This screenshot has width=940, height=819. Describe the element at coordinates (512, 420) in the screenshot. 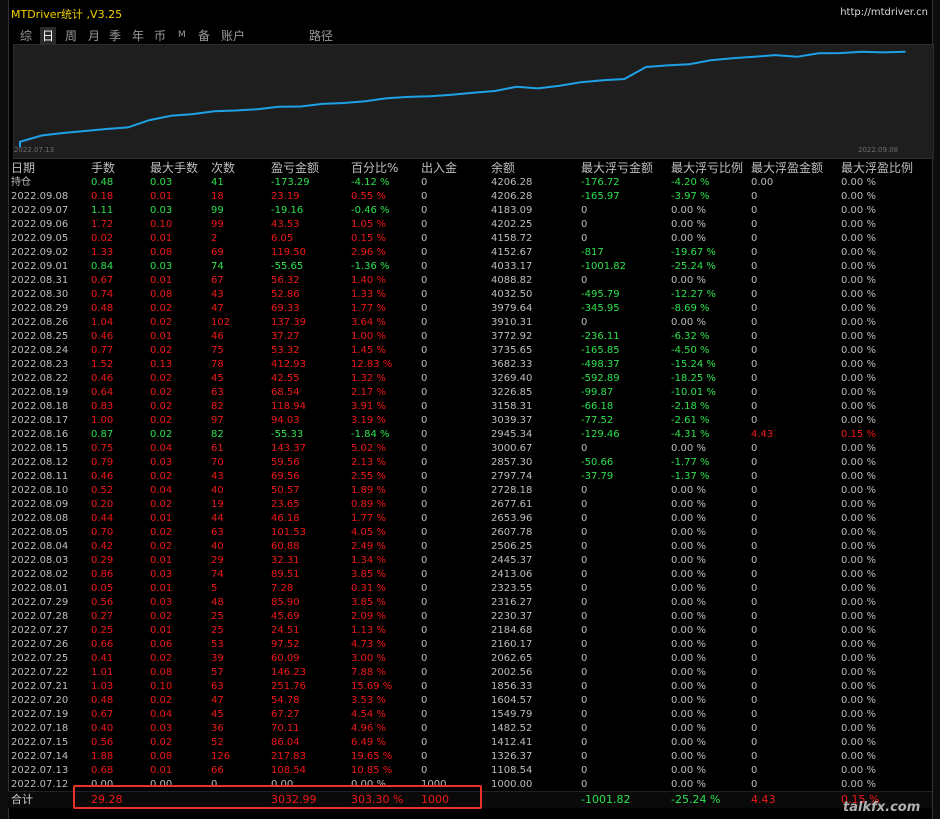

I see `table-cell: 3039.37` at that location.